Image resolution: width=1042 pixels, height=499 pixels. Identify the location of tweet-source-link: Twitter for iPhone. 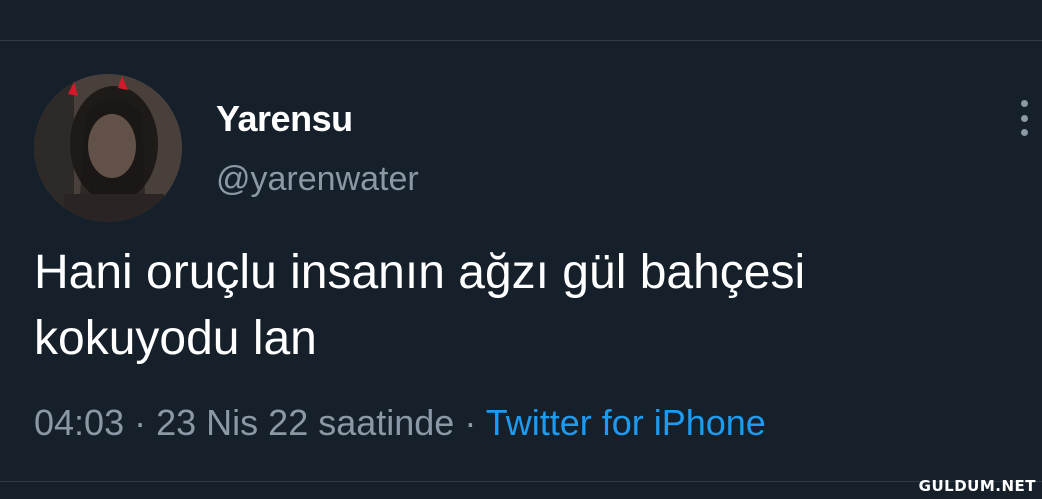
(626, 422).